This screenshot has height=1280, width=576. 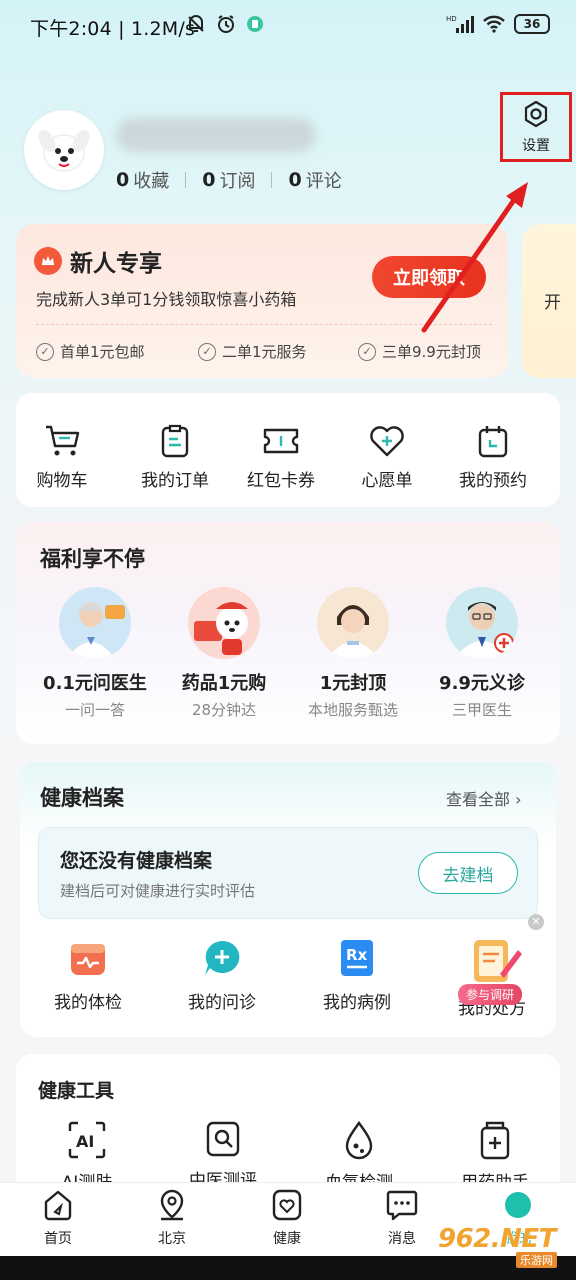 I want to click on hd-signal-icon: HD, so click(x=460, y=24).